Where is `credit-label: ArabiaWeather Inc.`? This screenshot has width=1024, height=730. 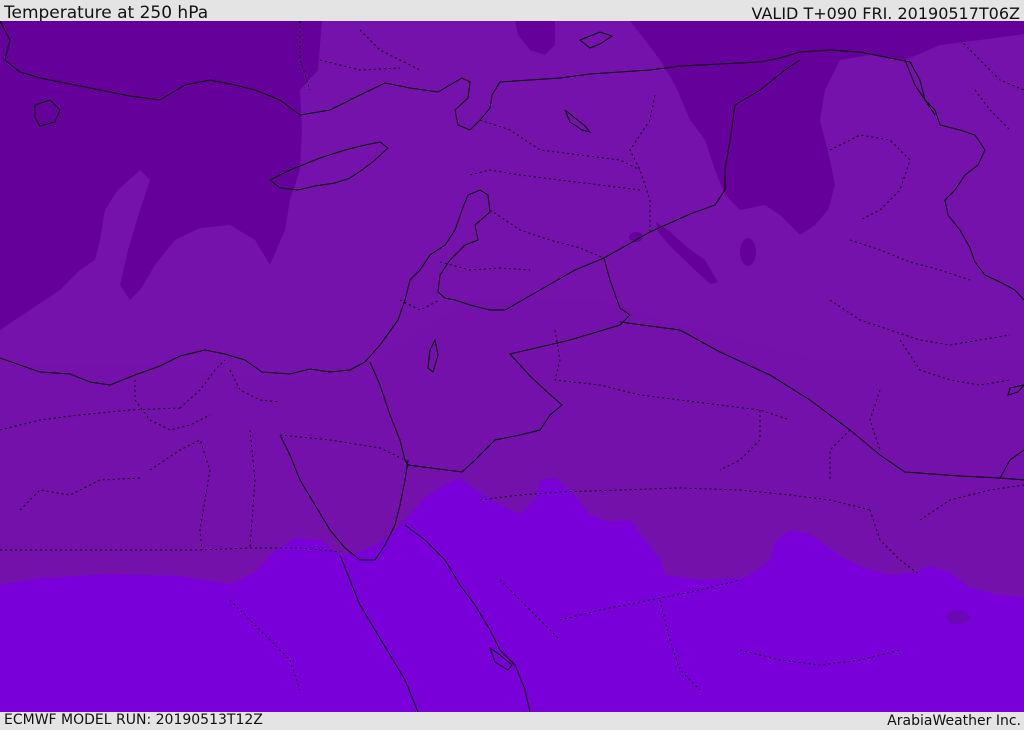 credit-label: ArabiaWeather Inc. is located at coordinates (954, 721).